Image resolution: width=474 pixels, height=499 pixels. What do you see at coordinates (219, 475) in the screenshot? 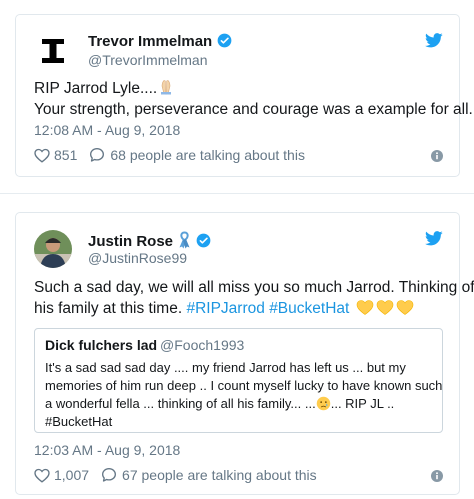
I see `talking-count: 67 people are talking about this` at bounding box center [219, 475].